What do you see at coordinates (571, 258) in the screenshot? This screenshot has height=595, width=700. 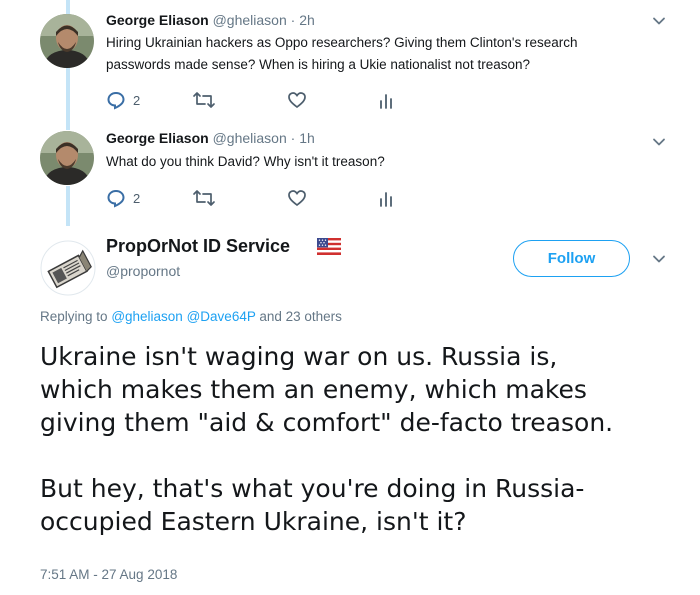 I see `follow-button: Follow` at bounding box center [571, 258].